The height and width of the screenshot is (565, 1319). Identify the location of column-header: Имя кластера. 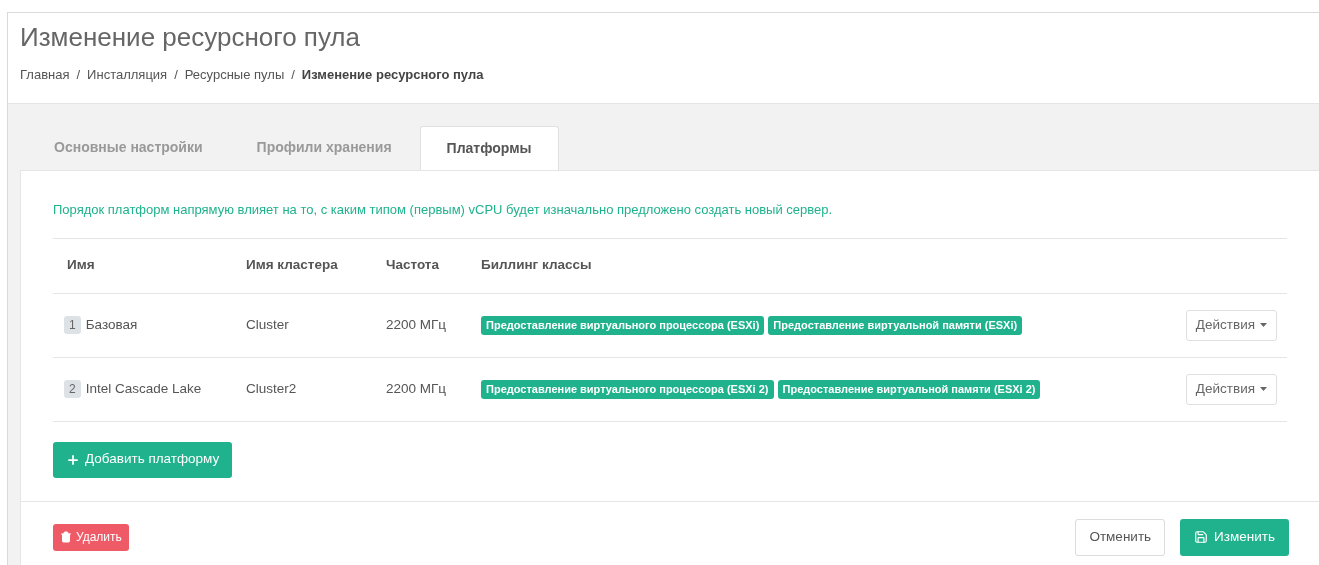
(292, 265).